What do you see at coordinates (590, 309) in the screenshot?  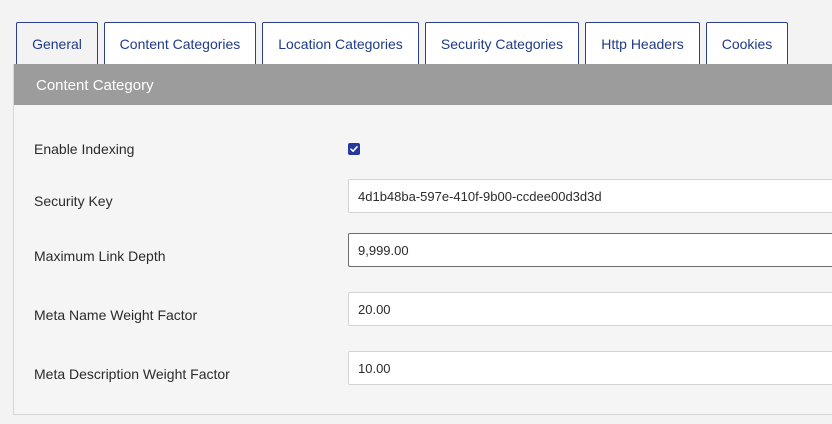 I see `meta-name-weight-input` at bounding box center [590, 309].